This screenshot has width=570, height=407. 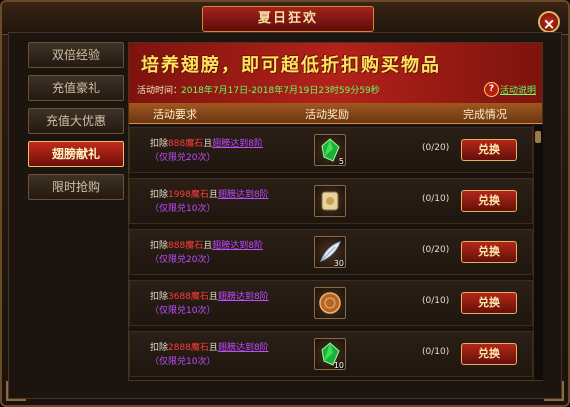 I want to click on table-header: 活动要求 活动奖励 完成情况, so click(x=335, y=113).